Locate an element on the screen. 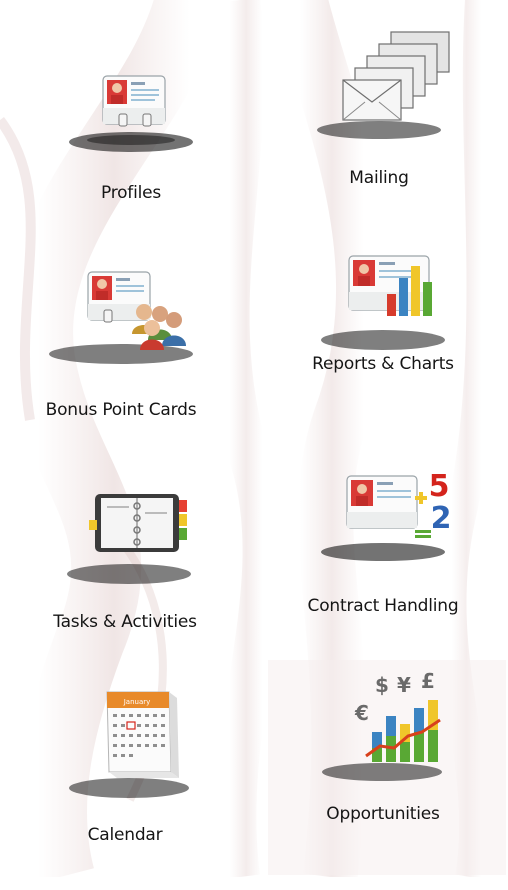  organizer-book-icon is located at coordinates (125, 546).